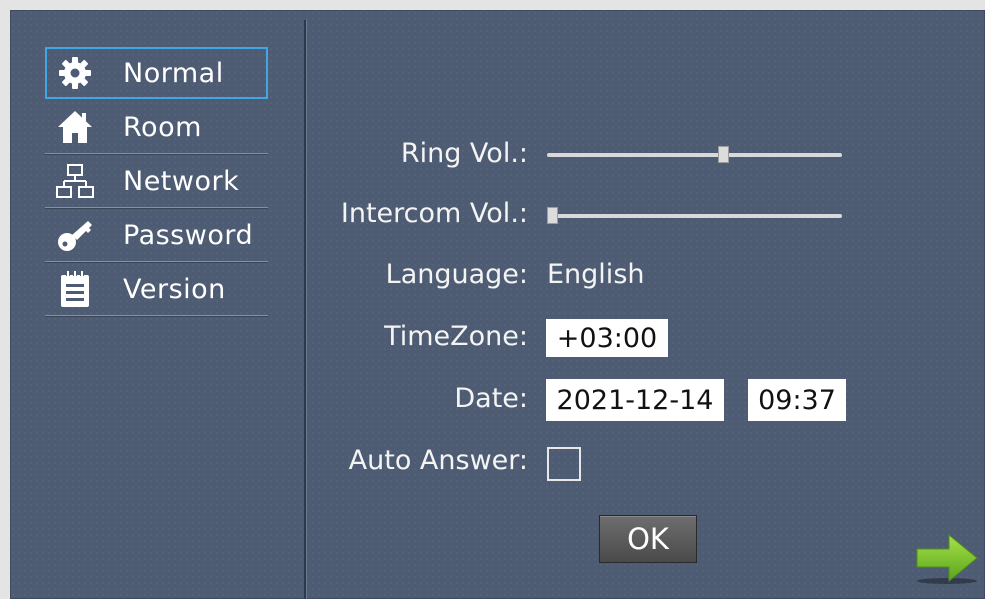 This screenshot has height=599, width=985. Describe the element at coordinates (491, 398) in the screenshot. I see `date-label: Date:` at that location.